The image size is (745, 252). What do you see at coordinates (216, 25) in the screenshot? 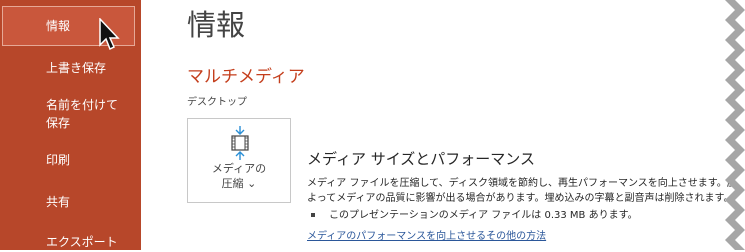
I see `page-title: 情報` at bounding box center [216, 25].